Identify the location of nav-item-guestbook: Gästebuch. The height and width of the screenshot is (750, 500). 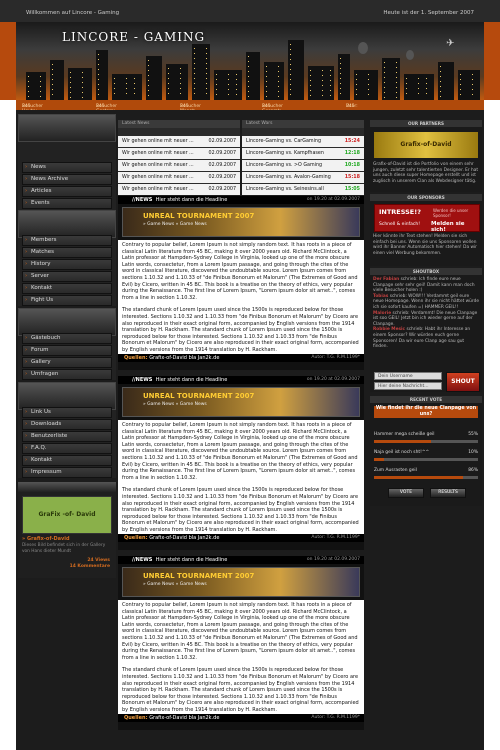
(67, 338).